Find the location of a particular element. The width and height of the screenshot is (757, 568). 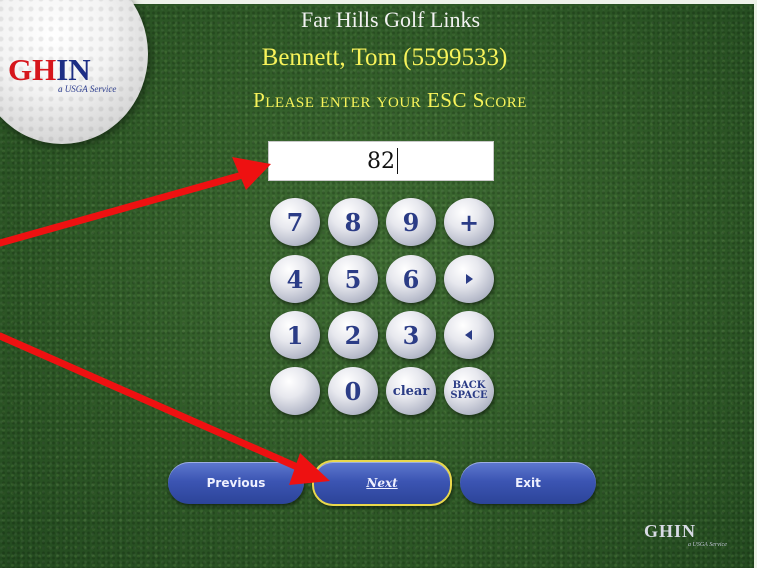

key-4: 4 is located at coordinates (295, 279).